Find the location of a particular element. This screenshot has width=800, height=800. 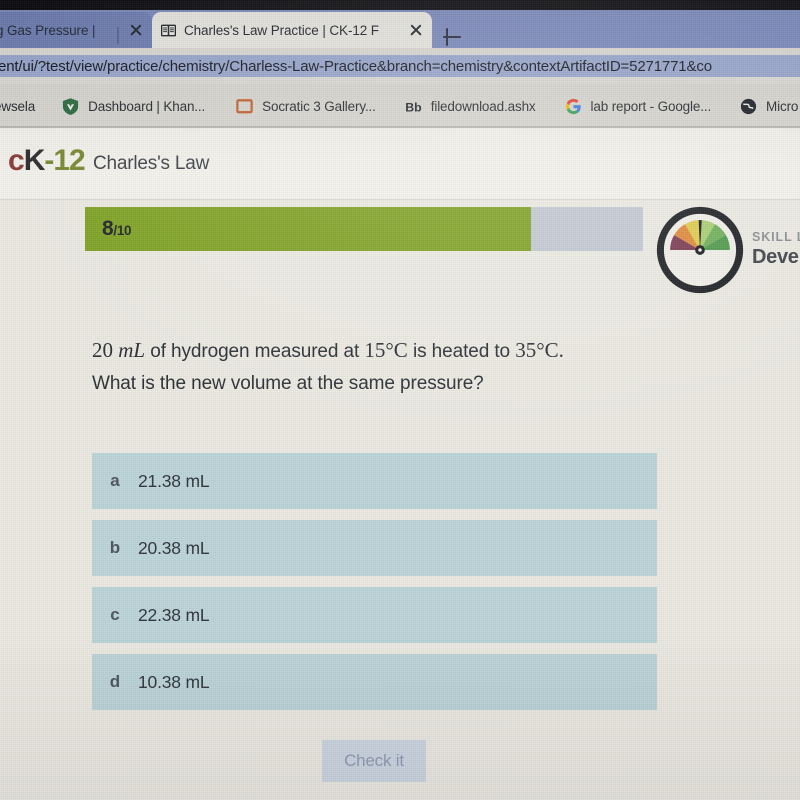

header-divider is located at coordinates (400, 199).